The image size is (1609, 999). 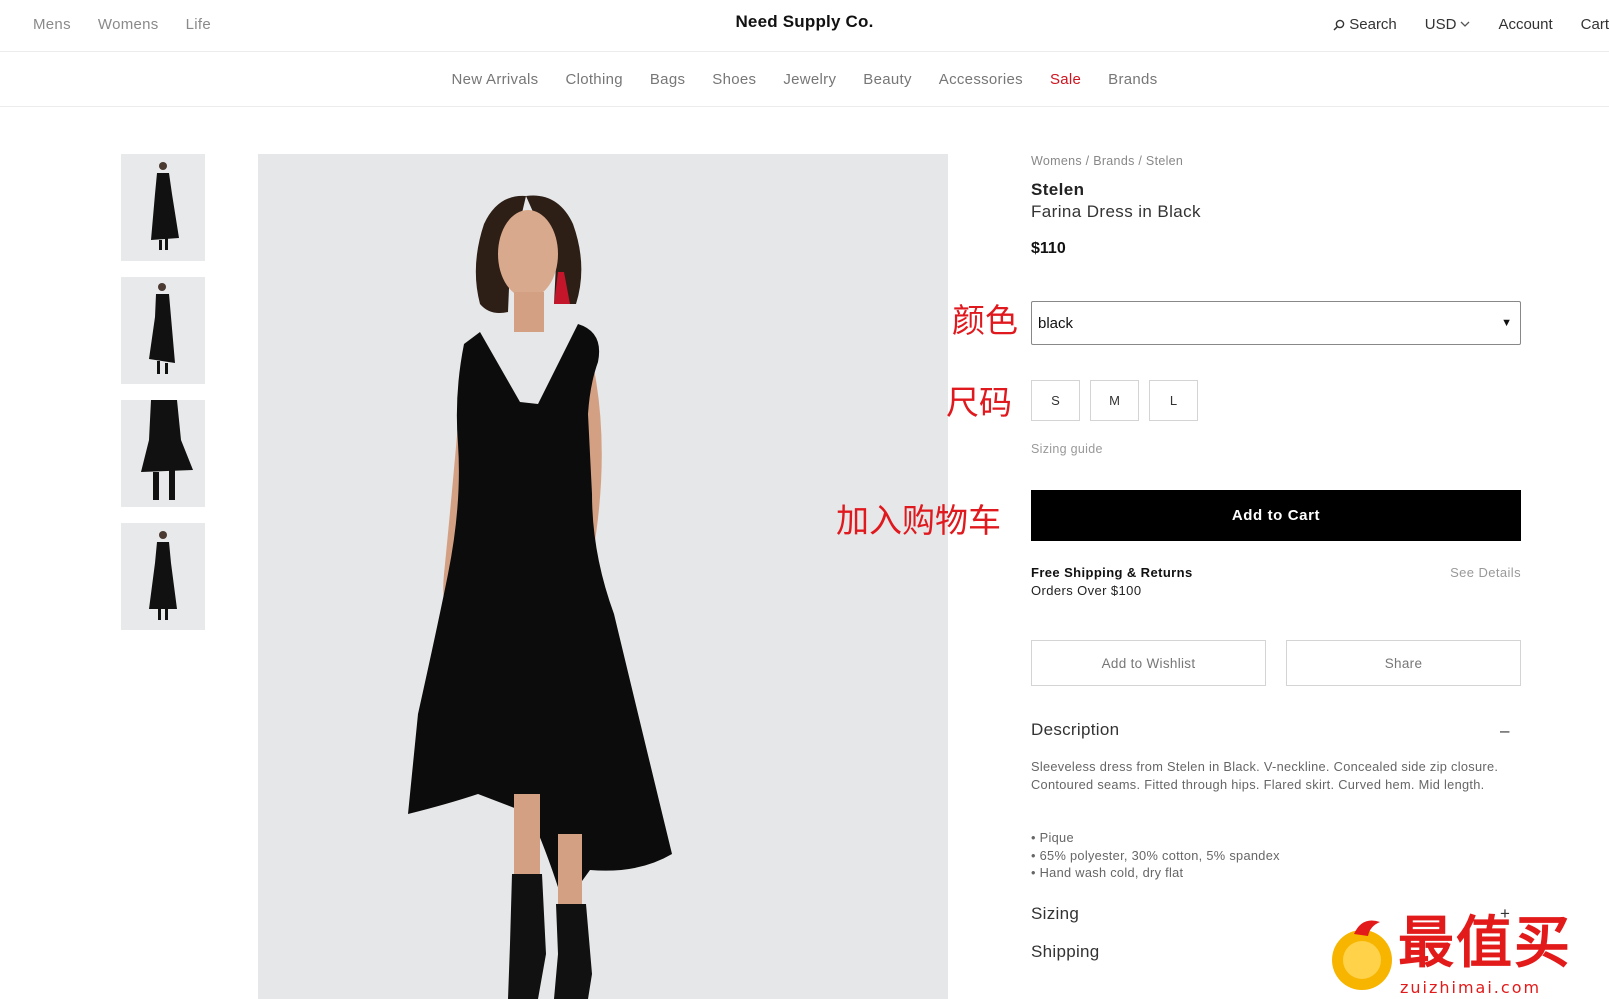 What do you see at coordinates (1116, 211) in the screenshot?
I see `product-title: Farina Dress in Black` at bounding box center [1116, 211].